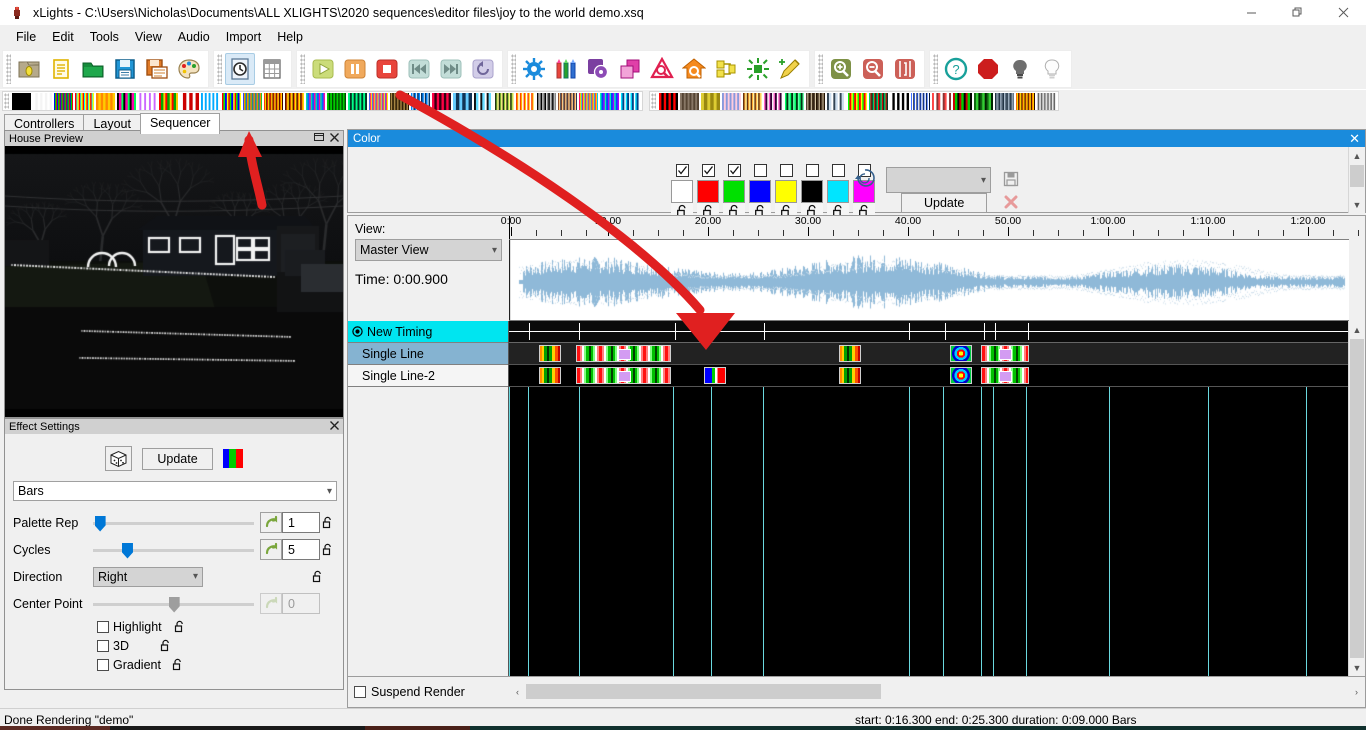 The width and height of the screenshot is (1366, 730). Describe the element at coordinates (428, 376) in the screenshot. I see `sidebar-item-single-line-2: Single Line-2` at that location.